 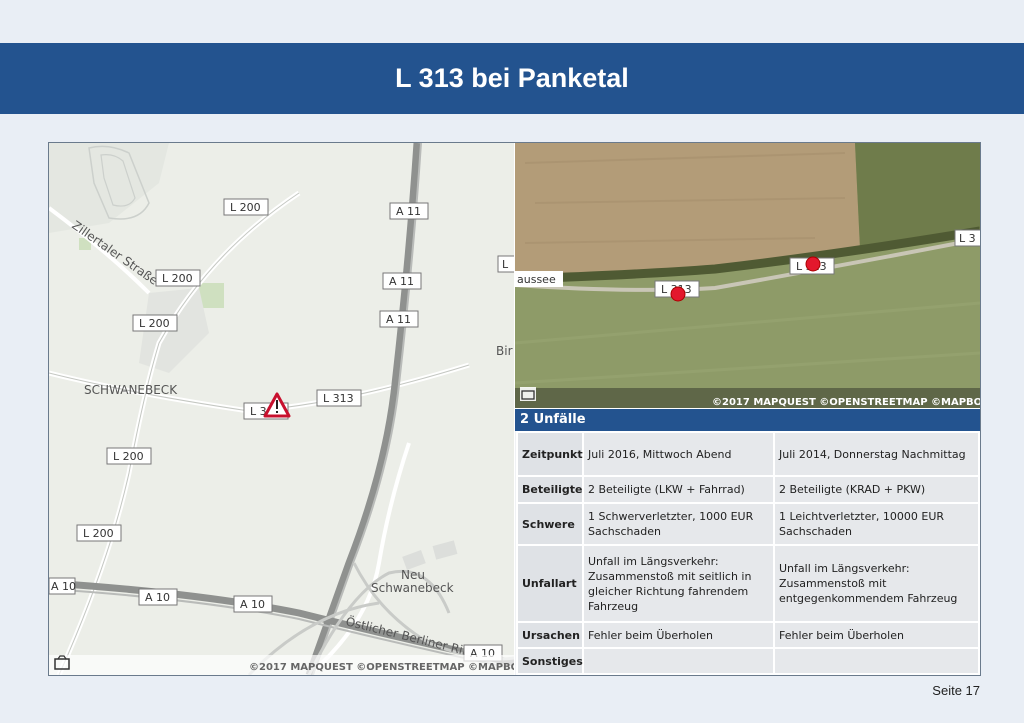 I want to click on table-row: Sonstiges, so click(x=748, y=661).